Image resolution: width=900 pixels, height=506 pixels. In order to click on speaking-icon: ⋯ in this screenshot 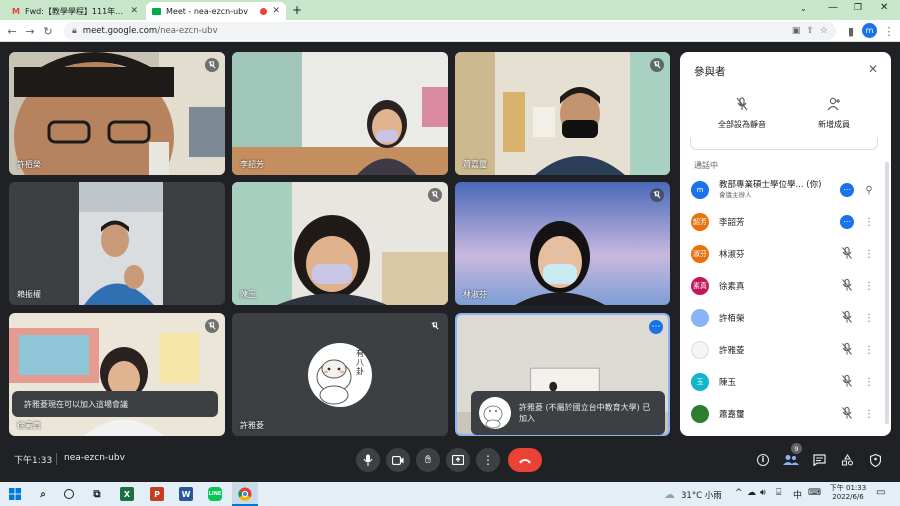, I will do `click(847, 222)`.